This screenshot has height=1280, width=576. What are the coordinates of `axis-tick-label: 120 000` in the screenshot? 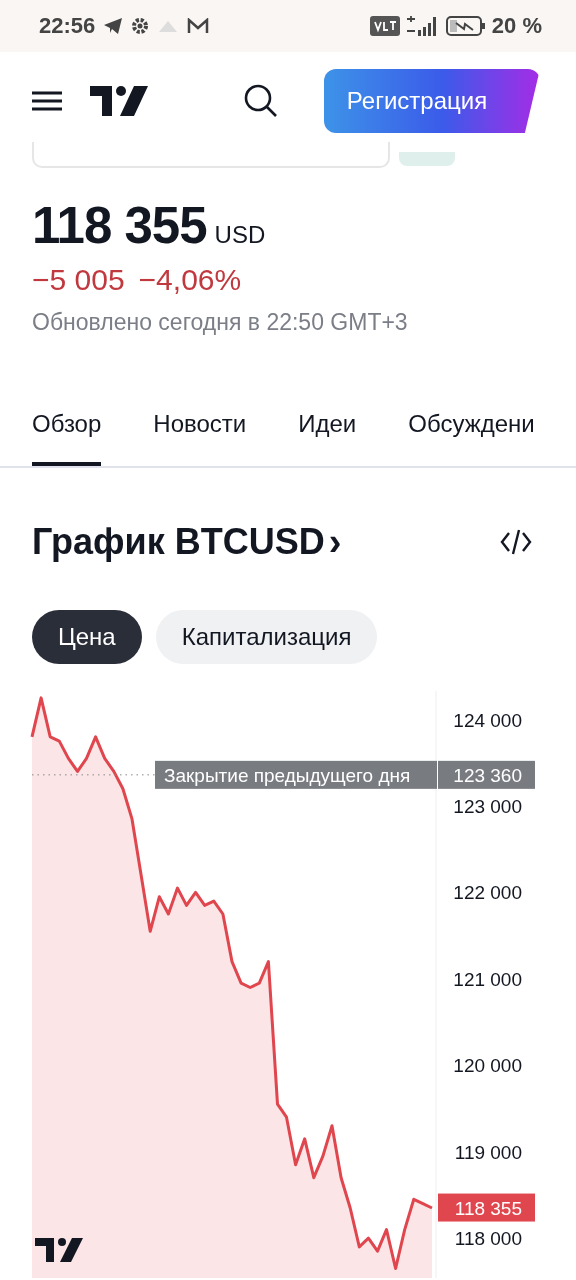 It's located at (487, 1066).